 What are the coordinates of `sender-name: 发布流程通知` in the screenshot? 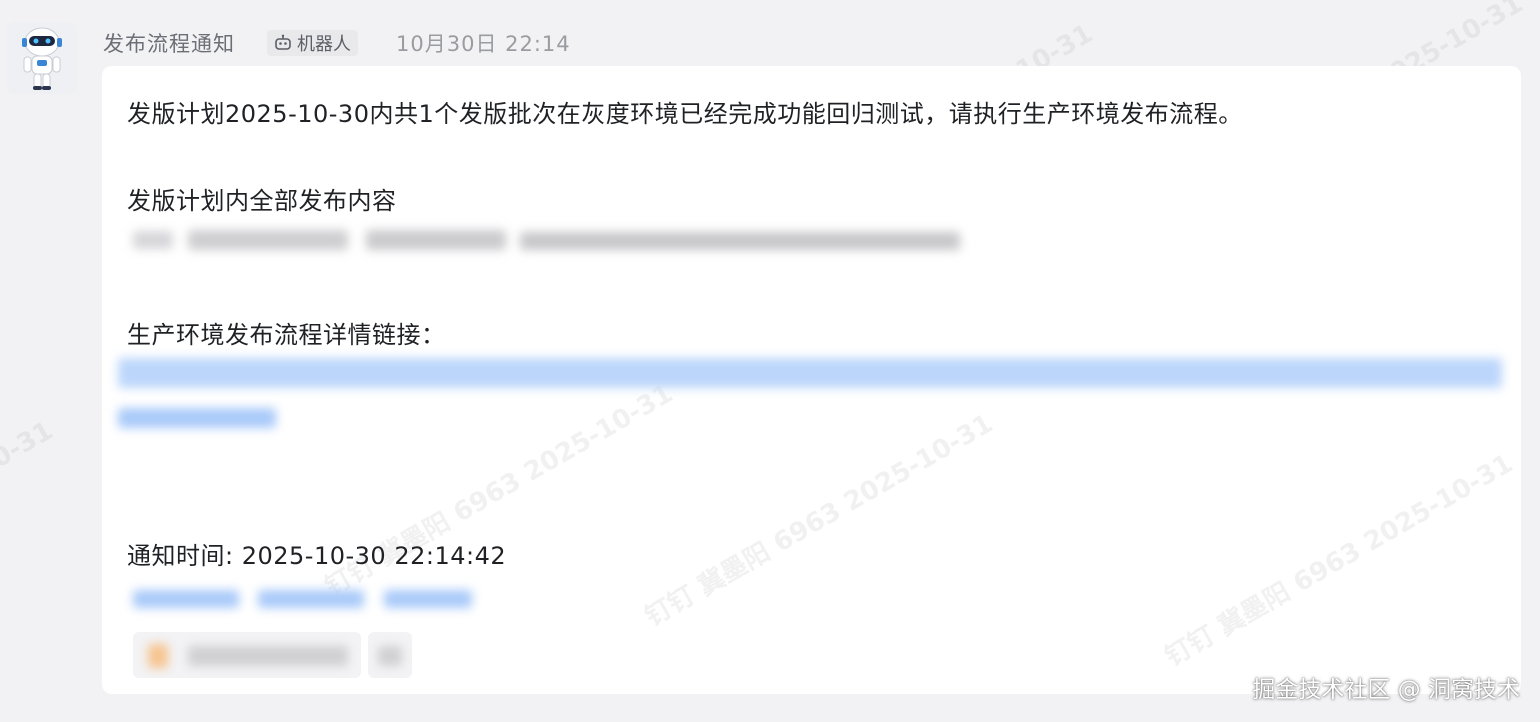 It's located at (169, 43).